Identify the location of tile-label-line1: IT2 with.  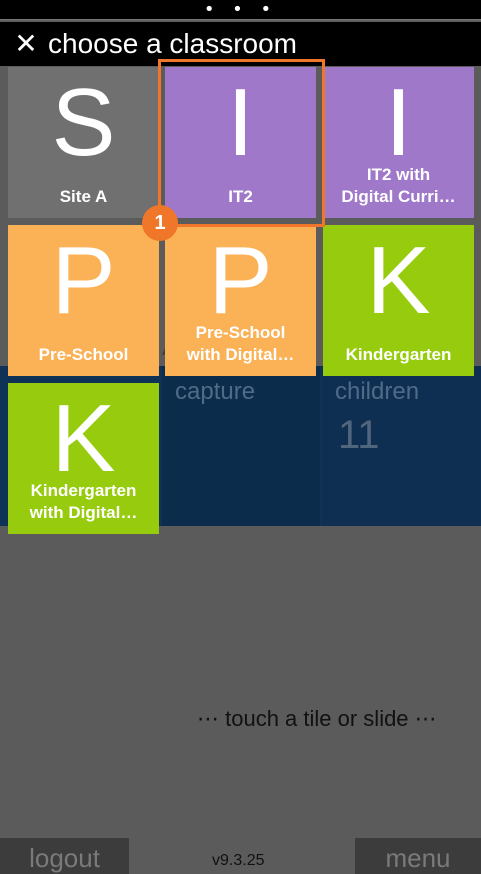
(398, 174).